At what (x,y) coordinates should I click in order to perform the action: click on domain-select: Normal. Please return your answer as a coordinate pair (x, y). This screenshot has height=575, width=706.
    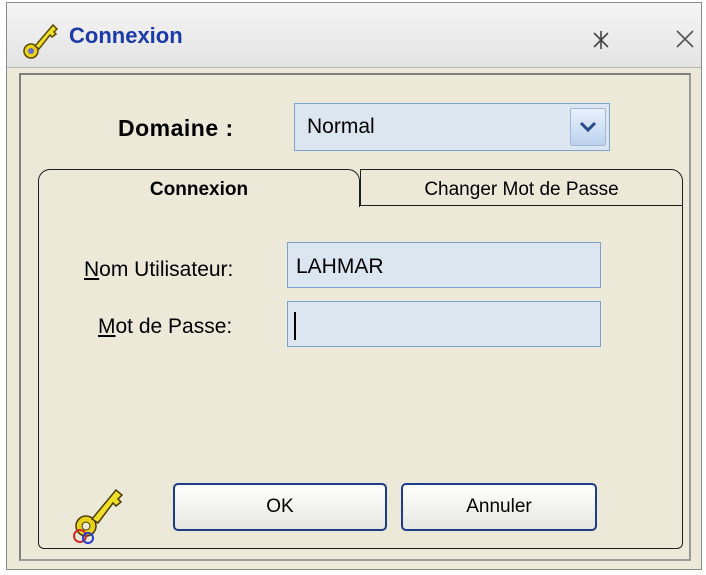
    Looking at the image, I should click on (452, 127).